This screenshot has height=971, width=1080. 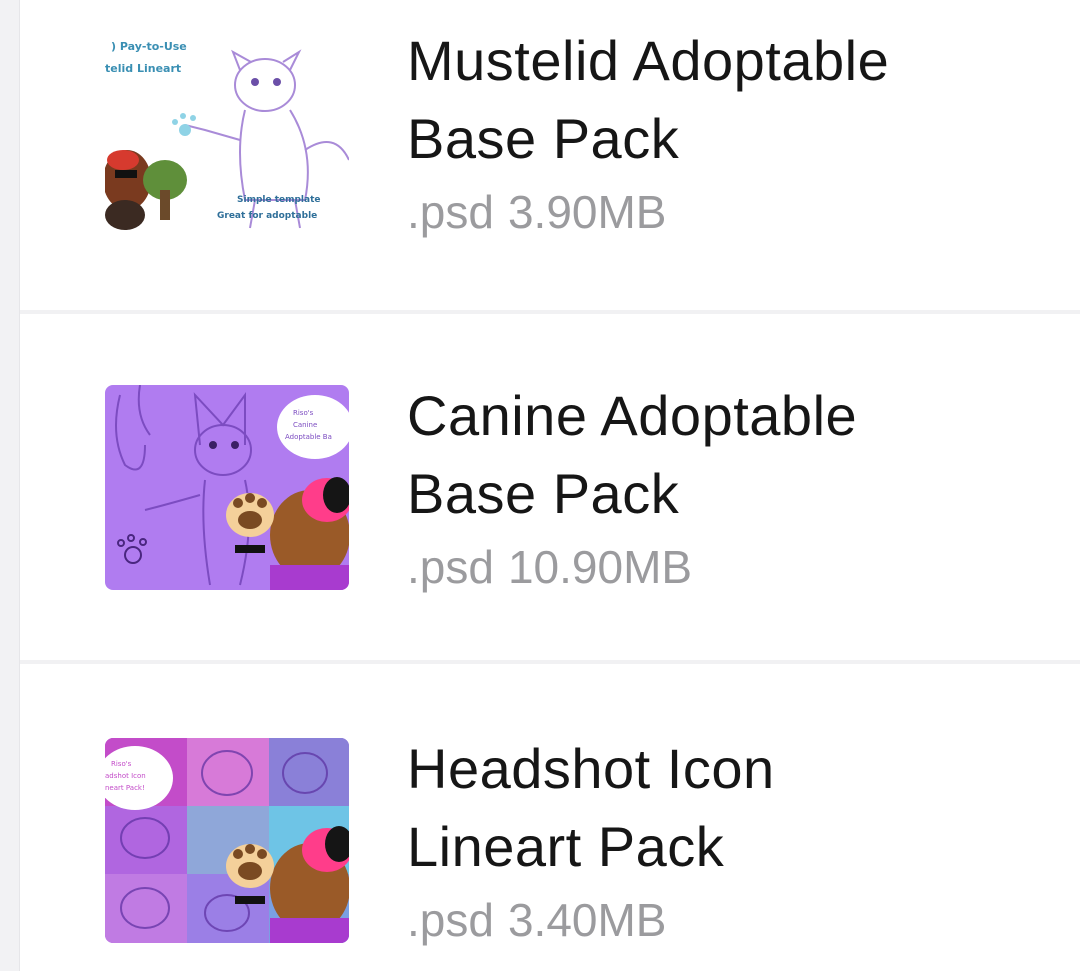 I want to click on file-size: 3.40MB, so click(x=587, y=920).